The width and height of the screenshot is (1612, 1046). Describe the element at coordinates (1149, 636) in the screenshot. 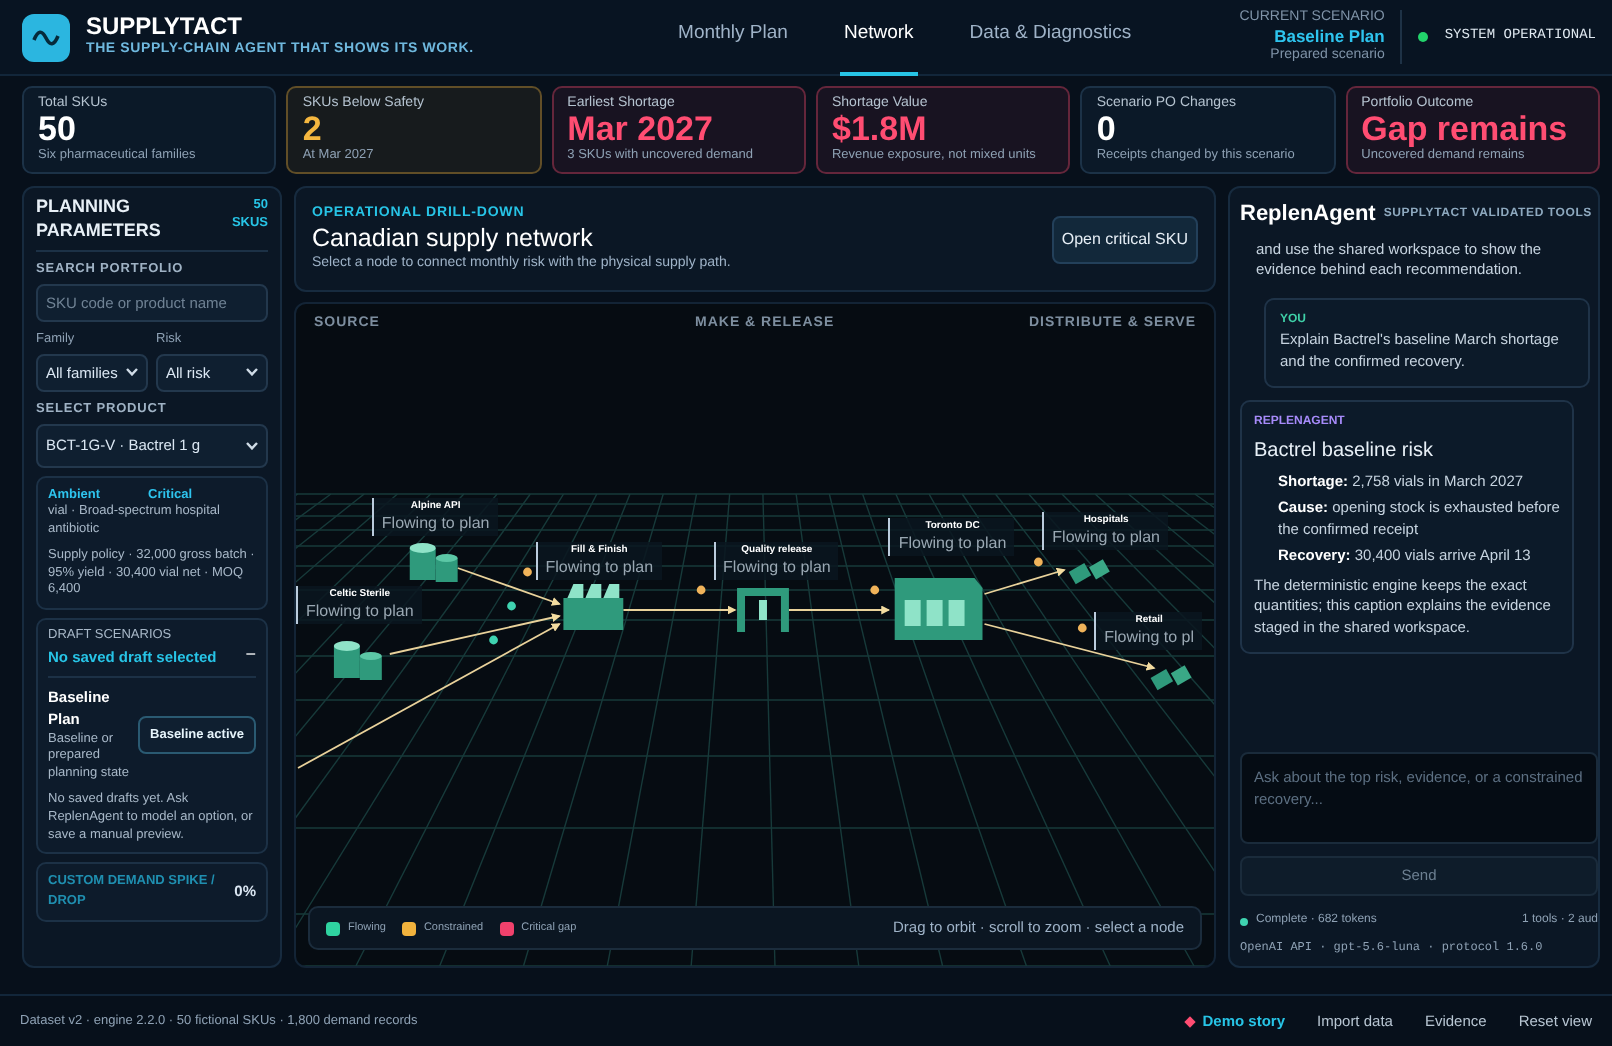

I see `node-status: Flowing to pl` at that location.